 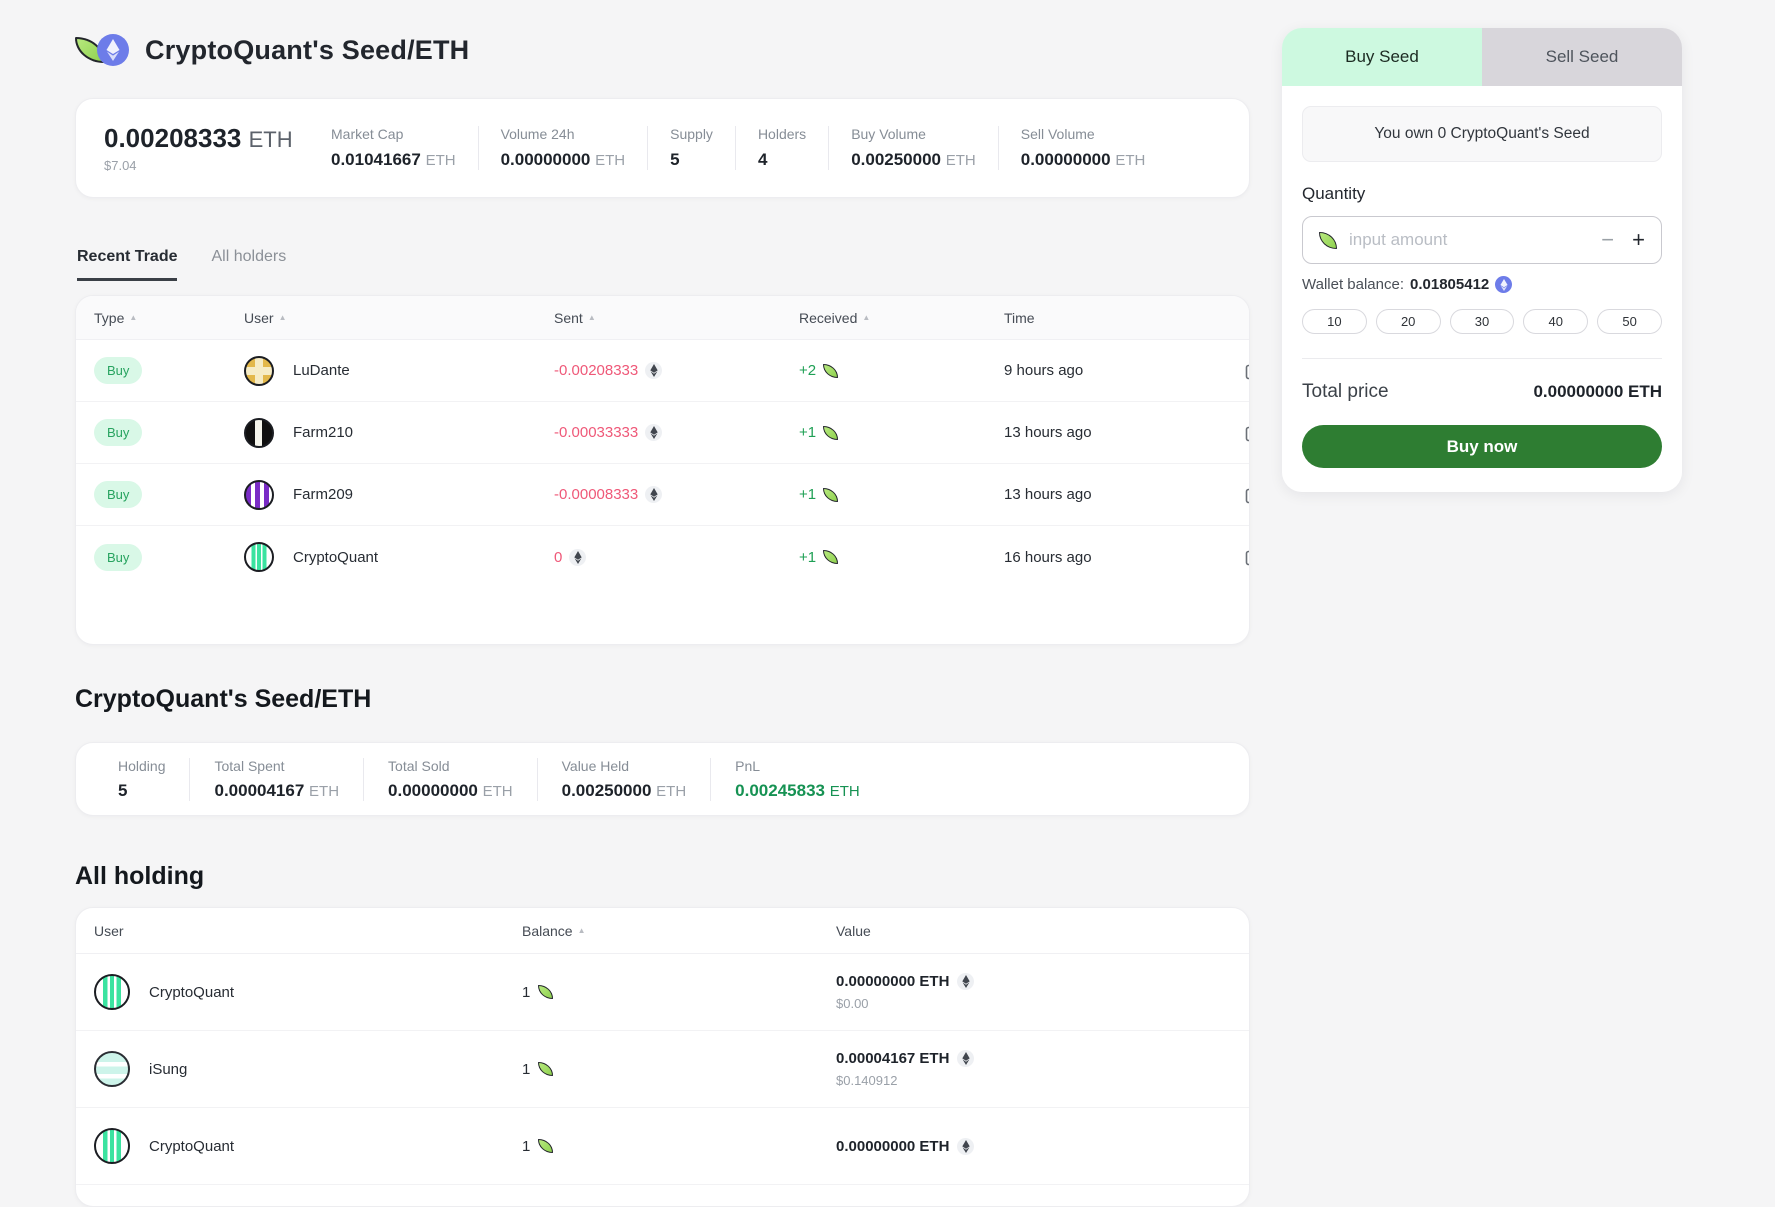 What do you see at coordinates (852, 1003) in the screenshot?
I see `value-usd: $0.00` at bounding box center [852, 1003].